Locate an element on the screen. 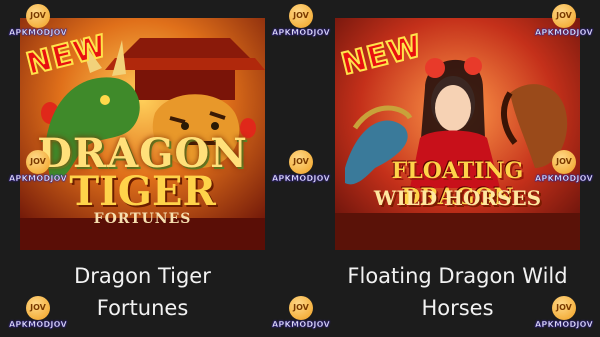  game-title-line1: Floating Dragon Wild is located at coordinates (457, 276).